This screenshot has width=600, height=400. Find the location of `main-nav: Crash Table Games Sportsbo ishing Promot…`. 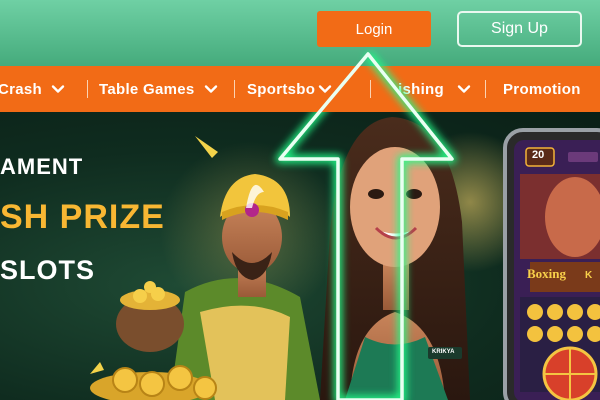

main-nav: Crash Table Games Sportsbo ishing Promot… is located at coordinates (300, 89).